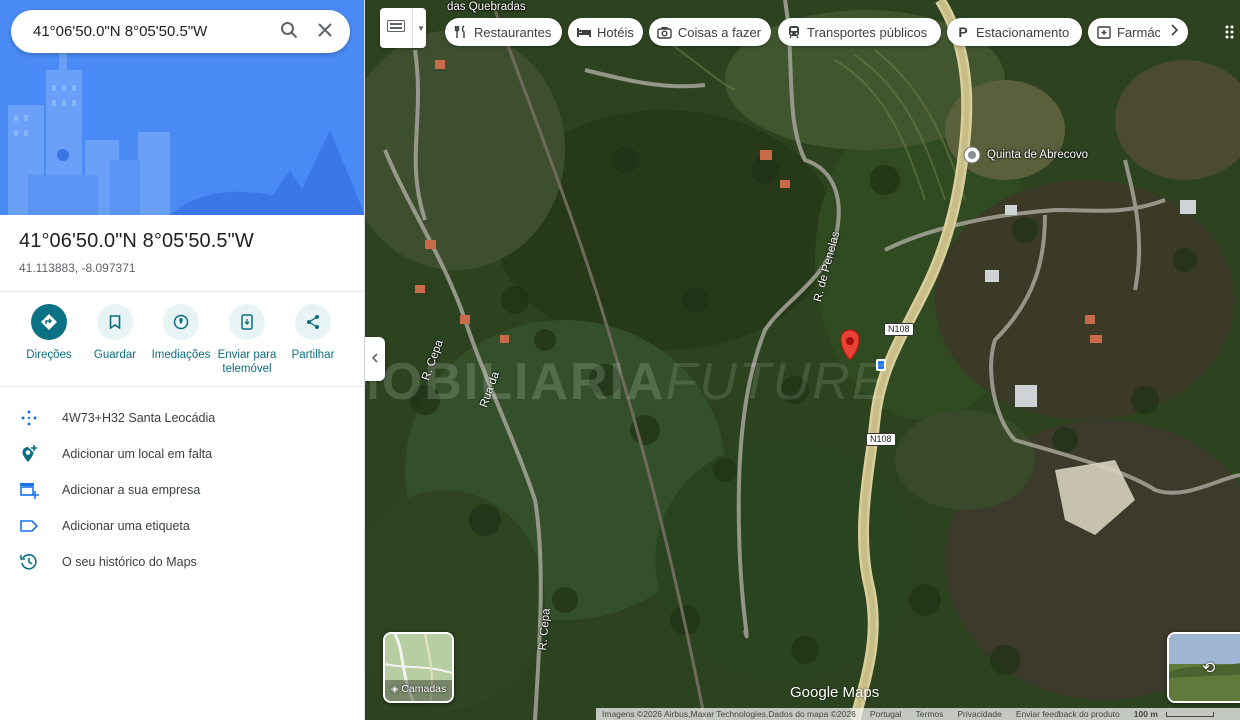  I want to click on action-label: Enviar para telemóvel, so click(247, 362).